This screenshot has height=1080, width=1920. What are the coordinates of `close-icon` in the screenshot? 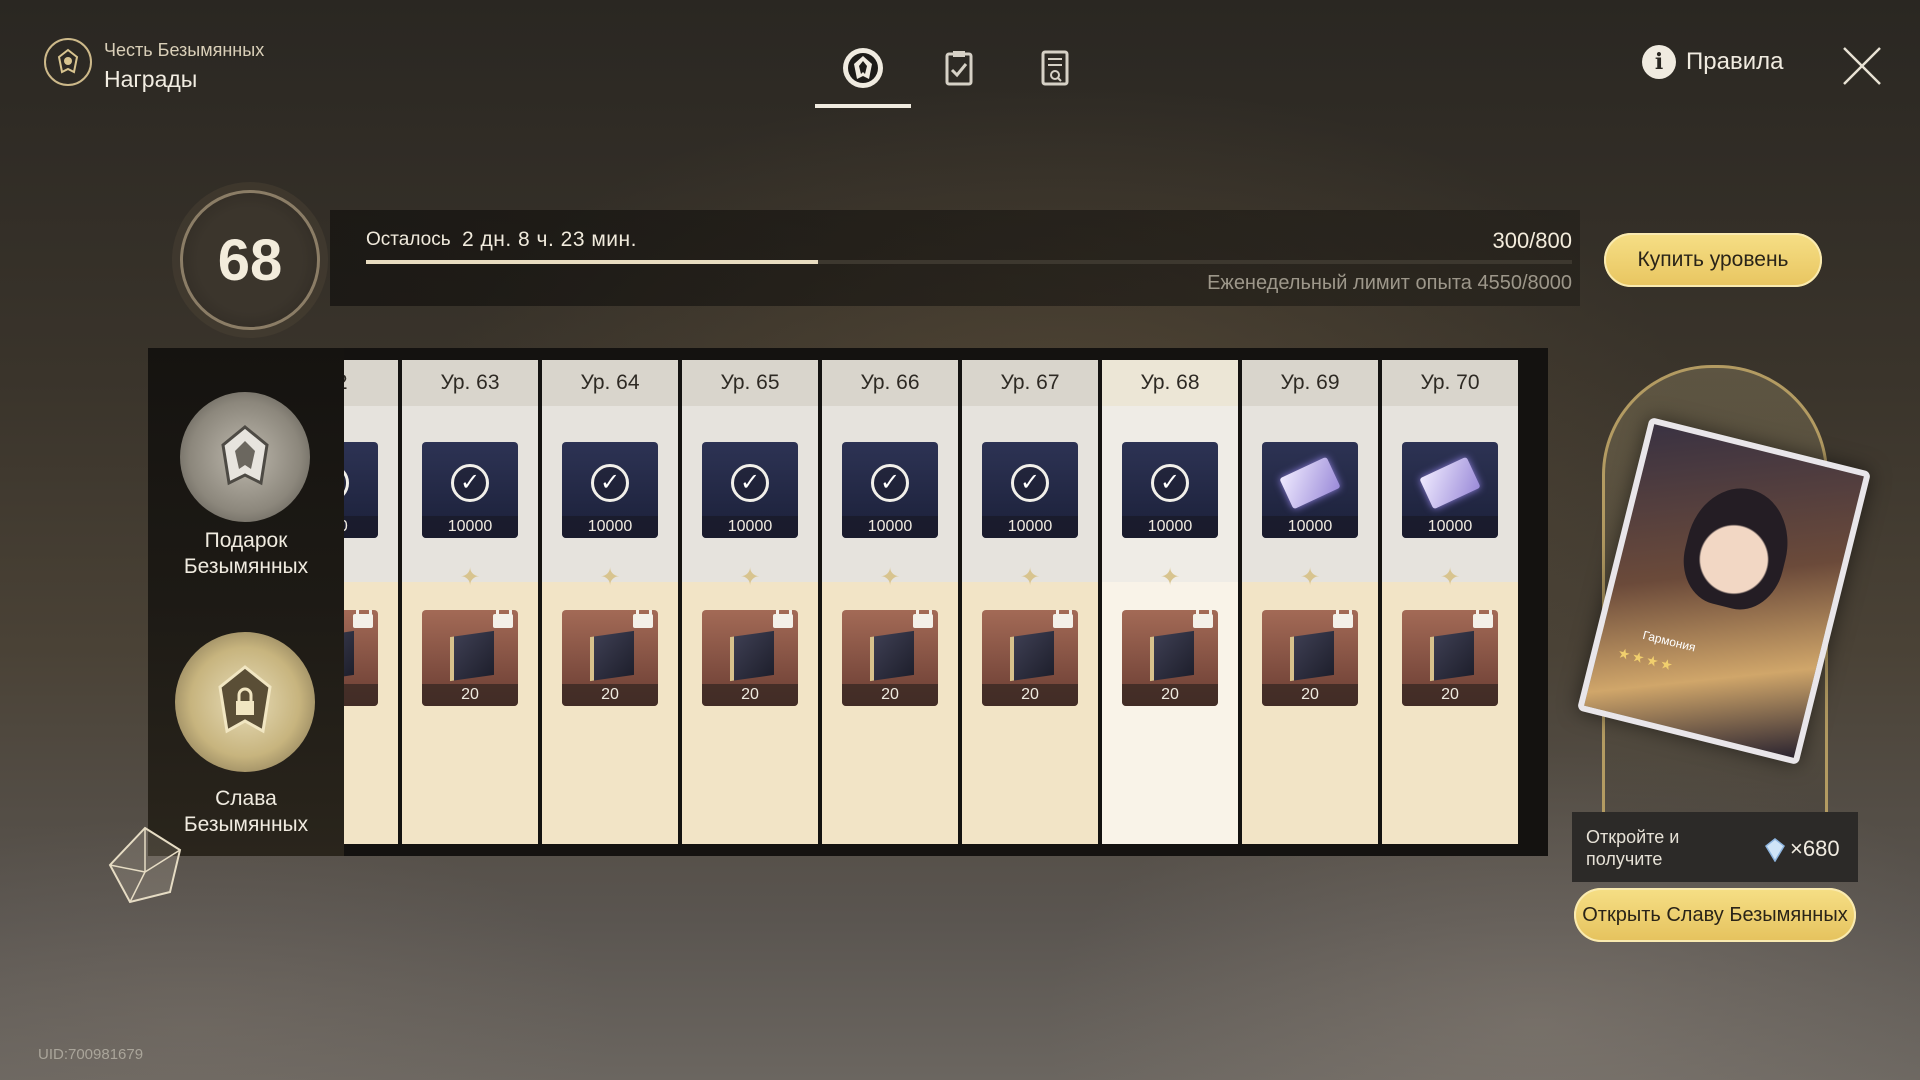 It's located at (1862, 66).